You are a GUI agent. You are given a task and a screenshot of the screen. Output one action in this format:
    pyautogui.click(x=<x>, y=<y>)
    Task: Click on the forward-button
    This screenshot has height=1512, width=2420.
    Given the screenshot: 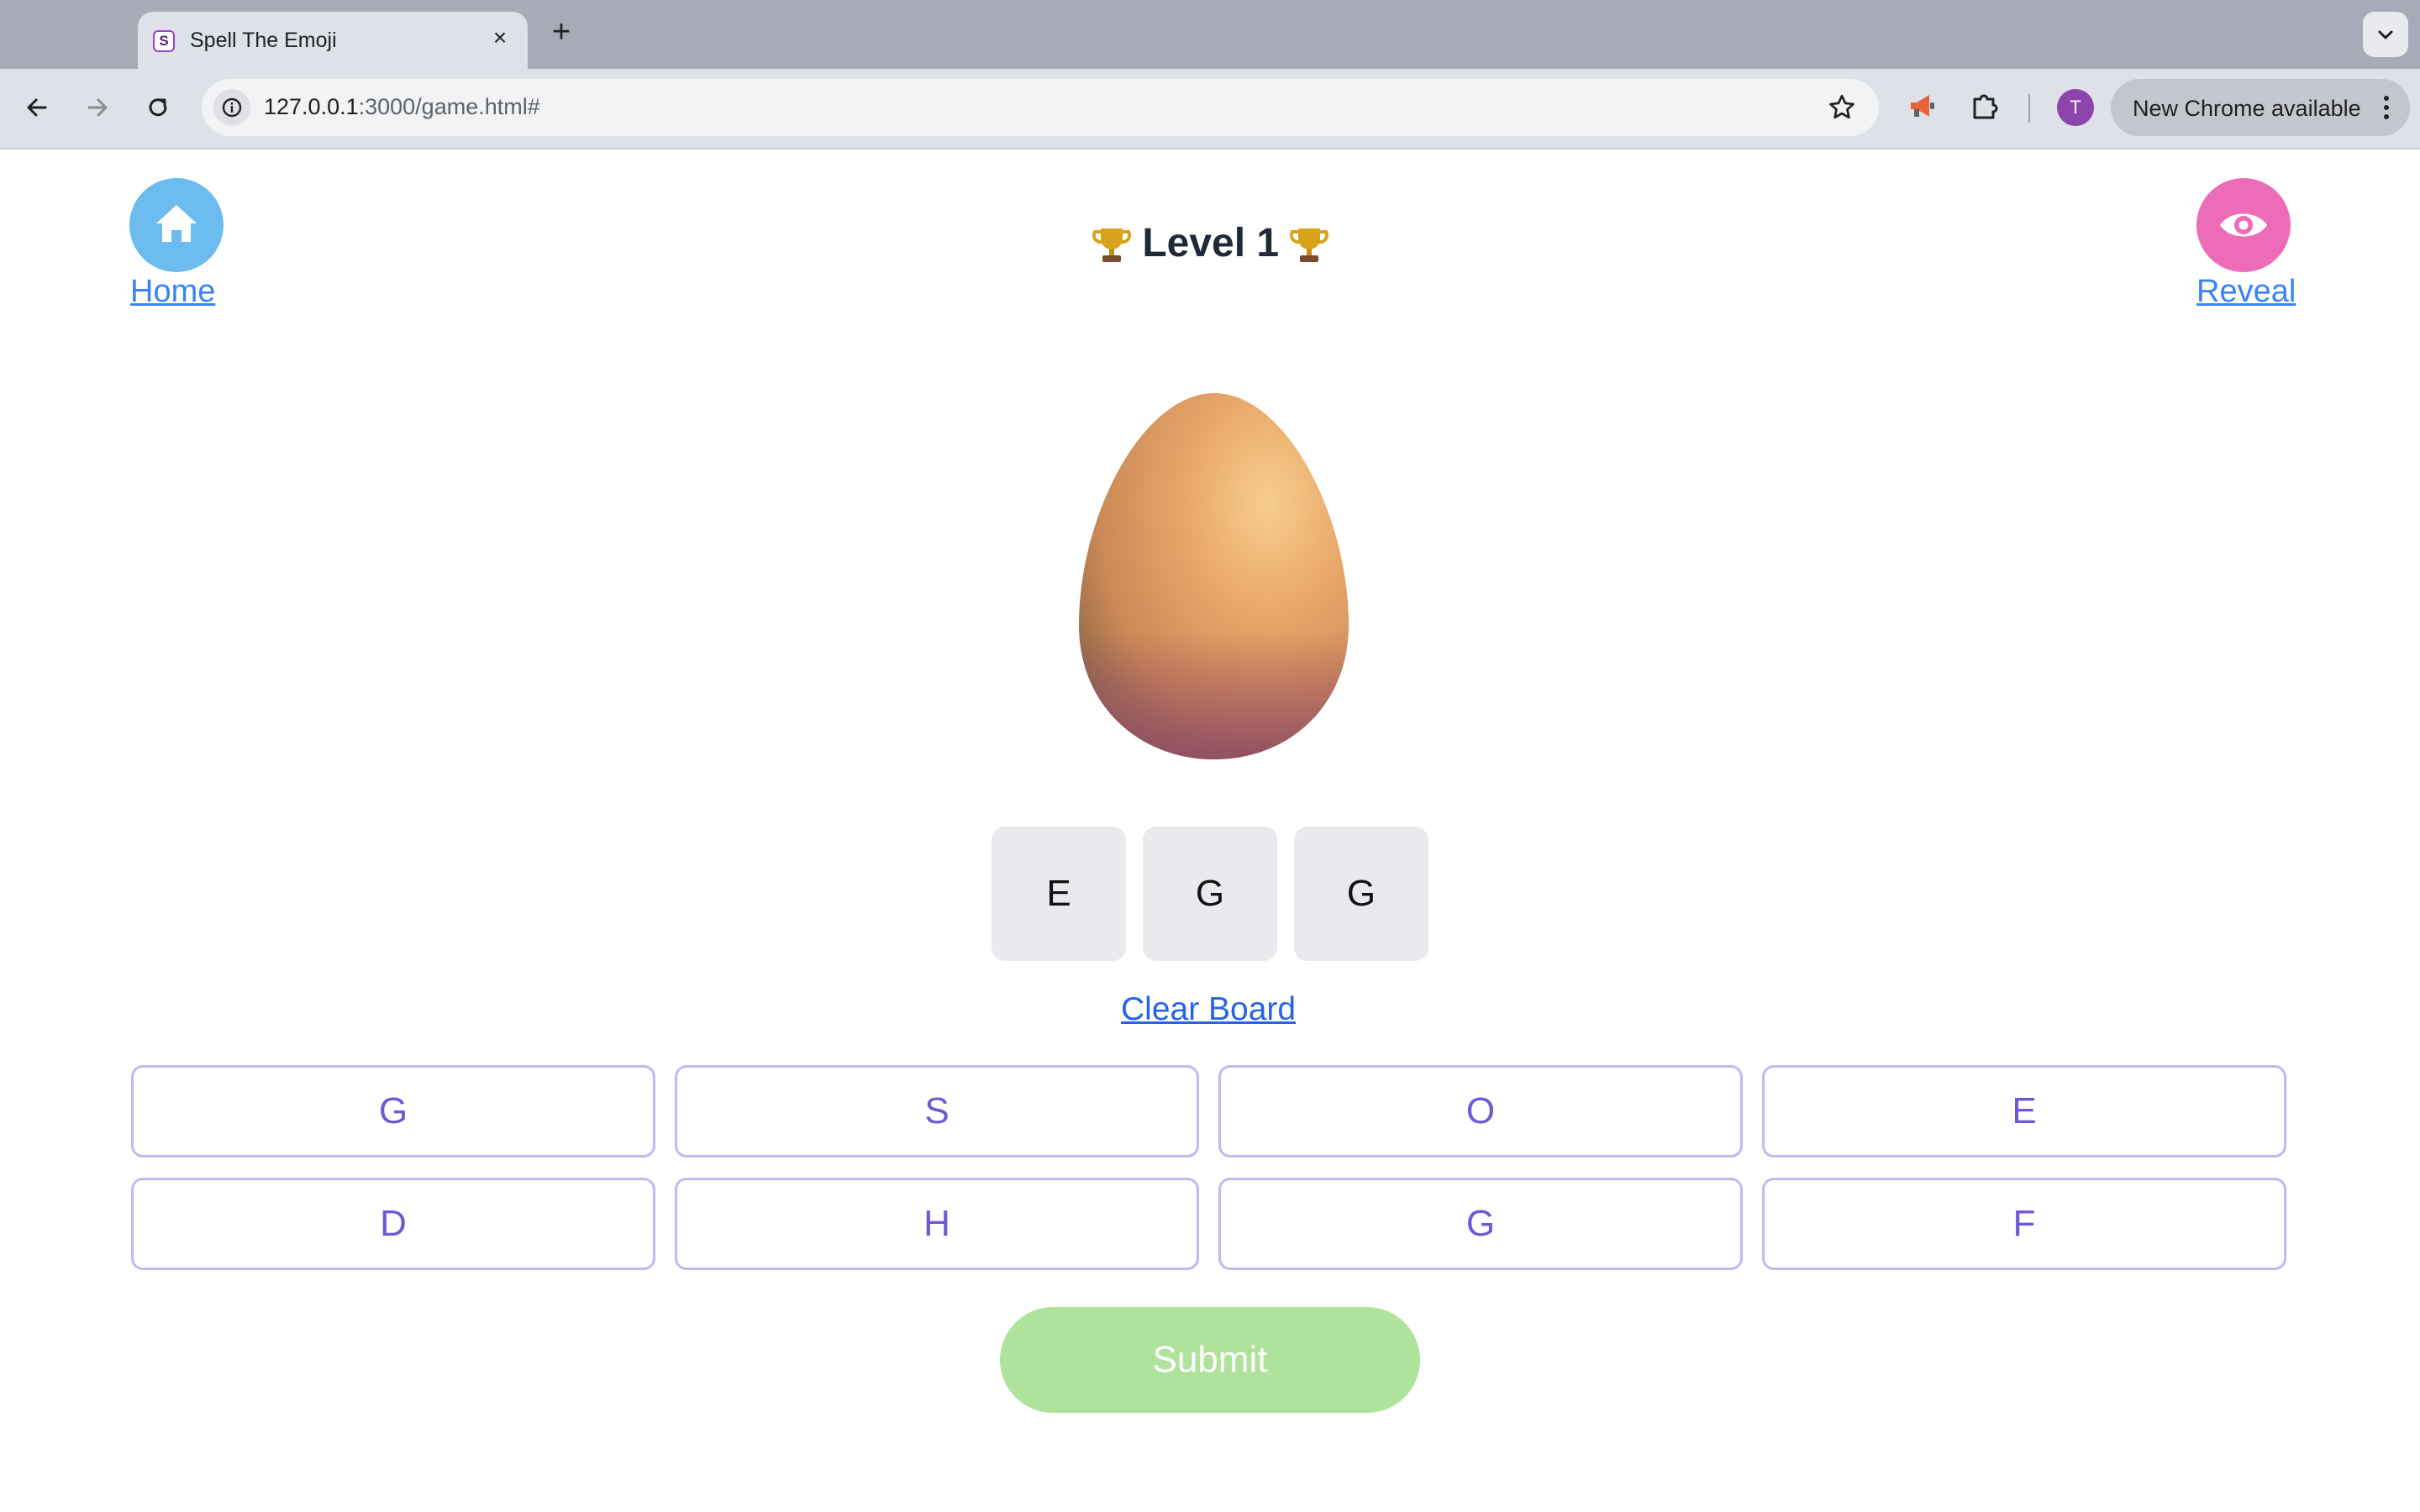 What is the action you would take?
    pyautogui.click(x=97, y=107)
    